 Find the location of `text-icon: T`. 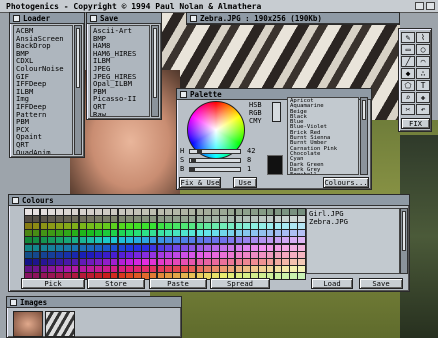

text-icon: T is located at coordinates (423, 85).